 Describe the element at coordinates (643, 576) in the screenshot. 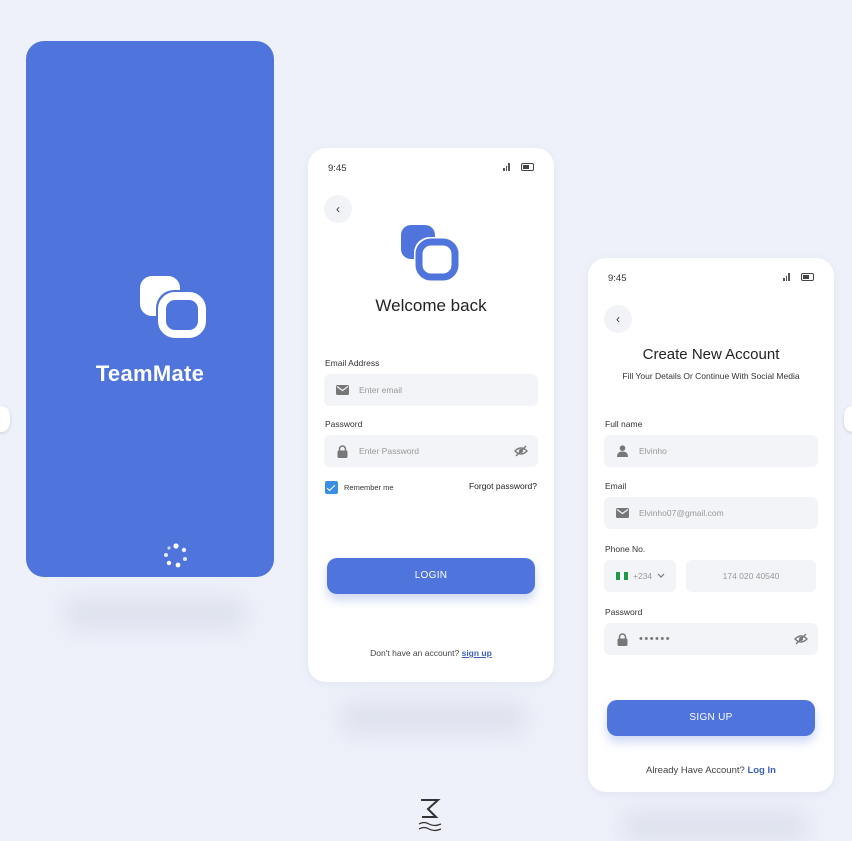

I see `country-code: +234` at that location.